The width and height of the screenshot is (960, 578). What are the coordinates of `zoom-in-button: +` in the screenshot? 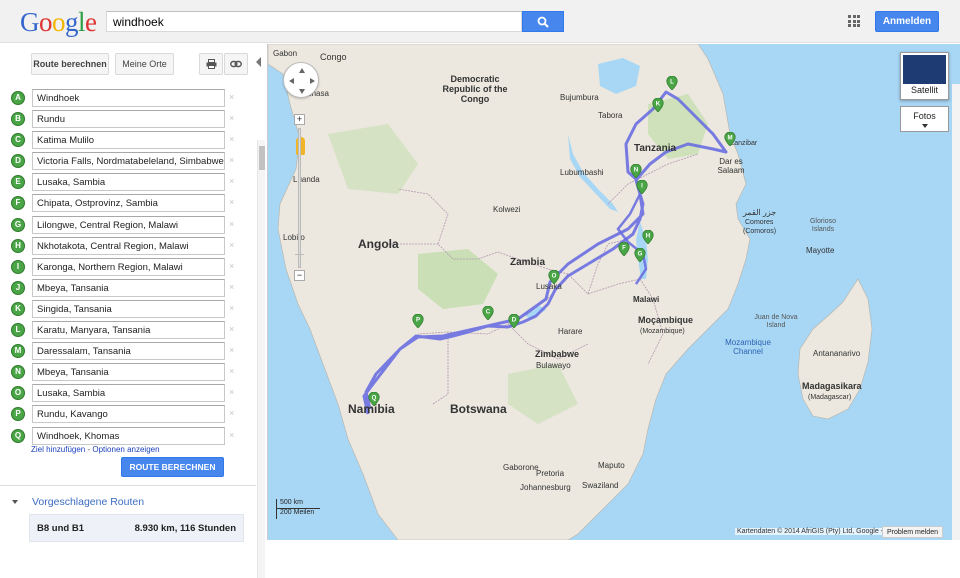 It's located at (299, 119).